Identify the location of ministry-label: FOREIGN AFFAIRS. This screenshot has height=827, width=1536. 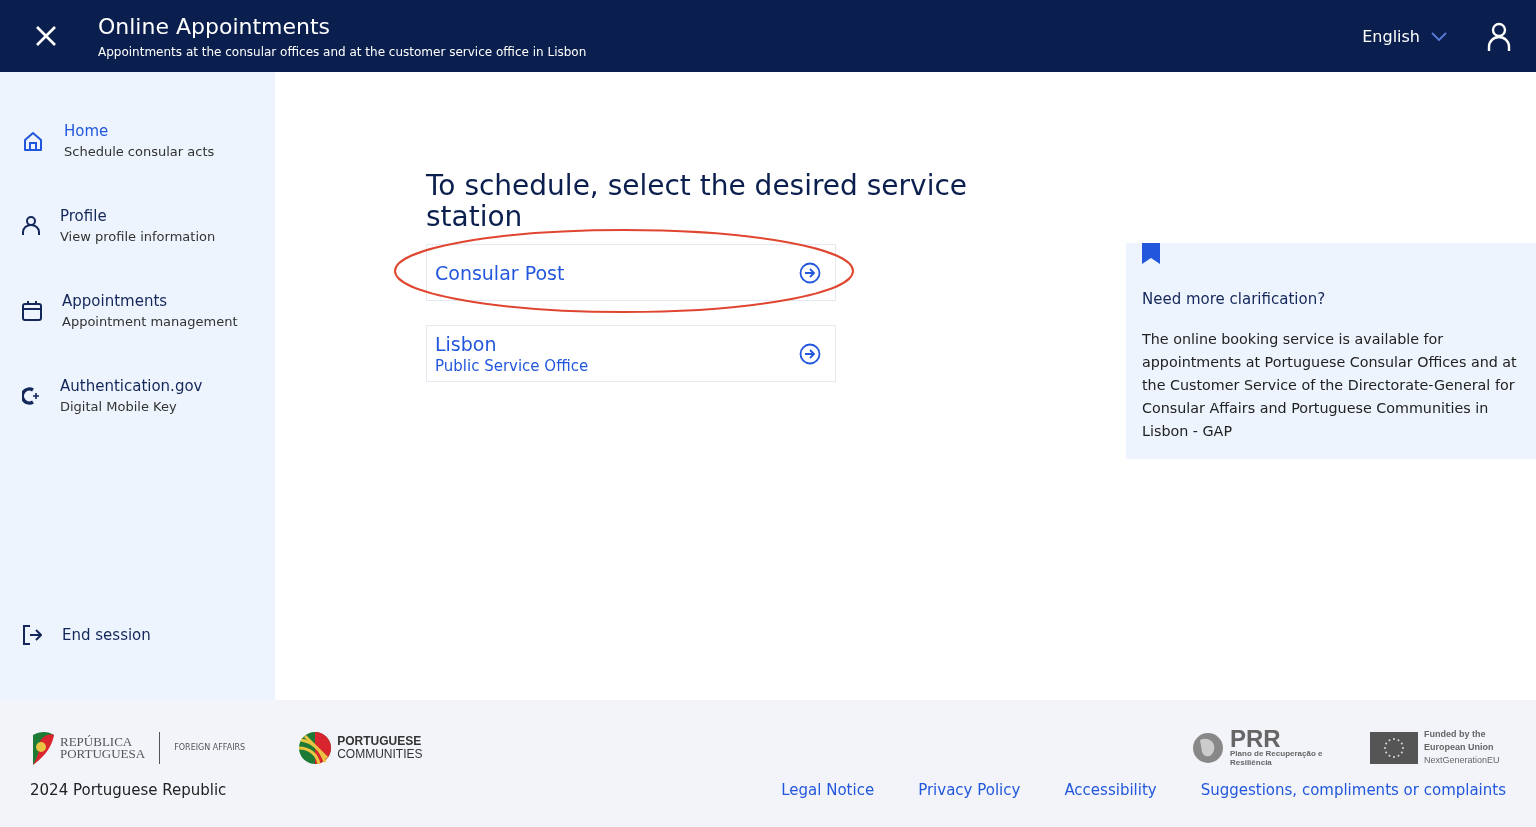
(210, 747).